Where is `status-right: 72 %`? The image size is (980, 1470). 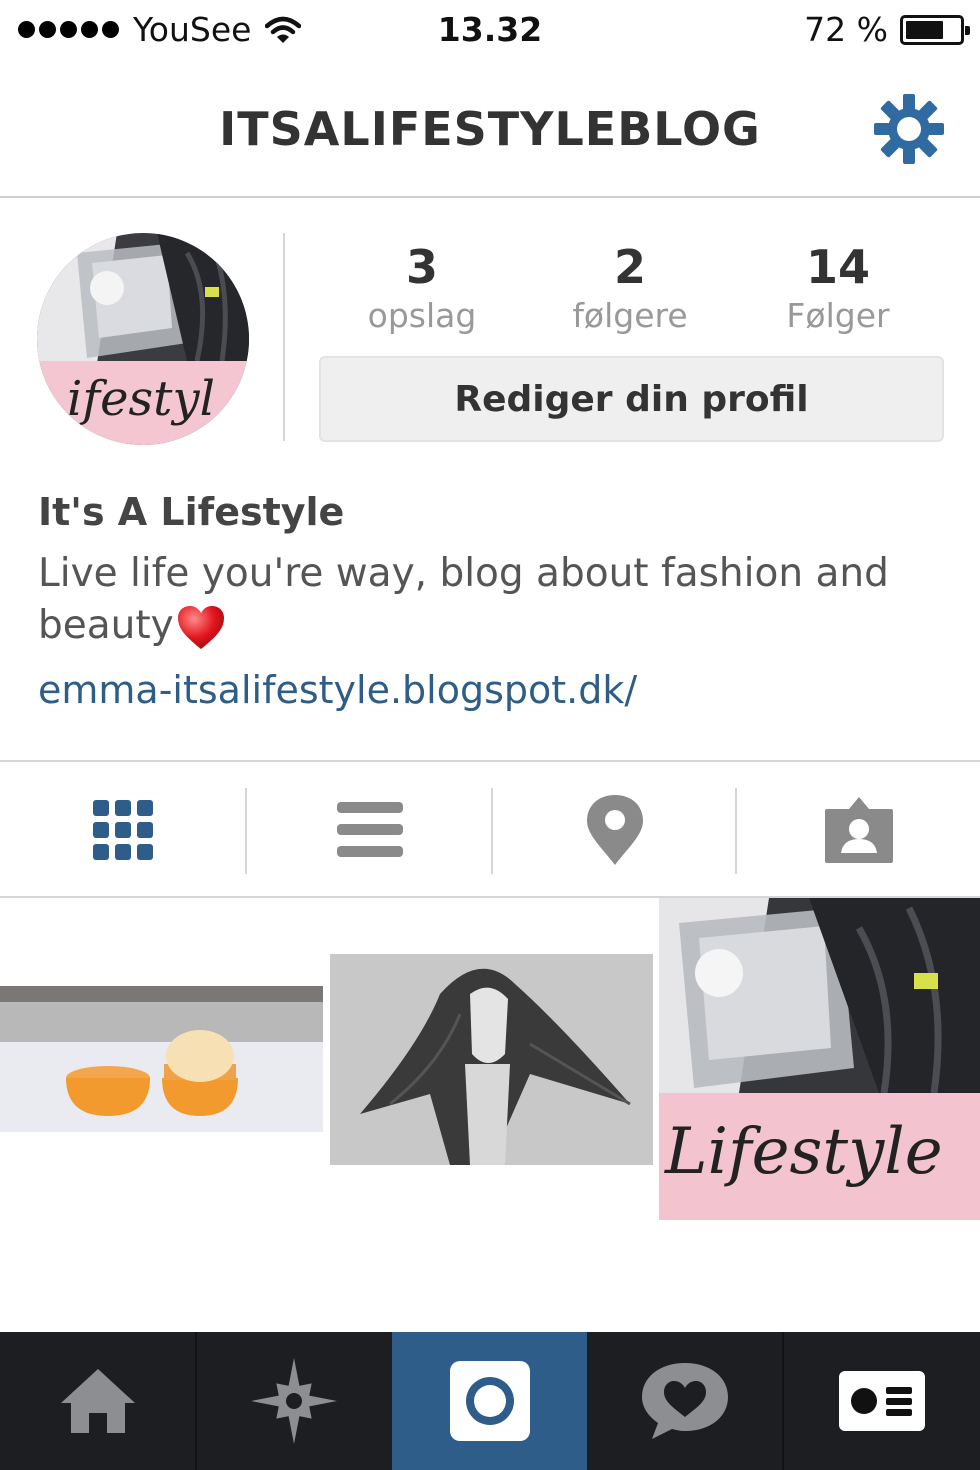 status-right: 72 % is located at coordinates (887, 29).